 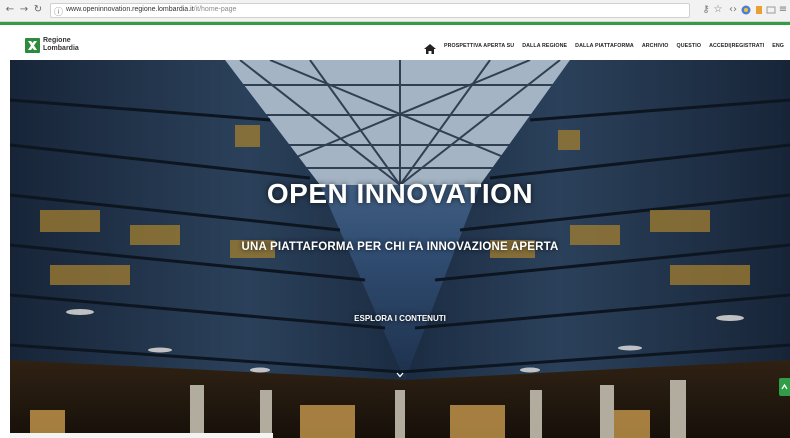 I want to click on chevron-up-icon, so click(x=784, y=386).